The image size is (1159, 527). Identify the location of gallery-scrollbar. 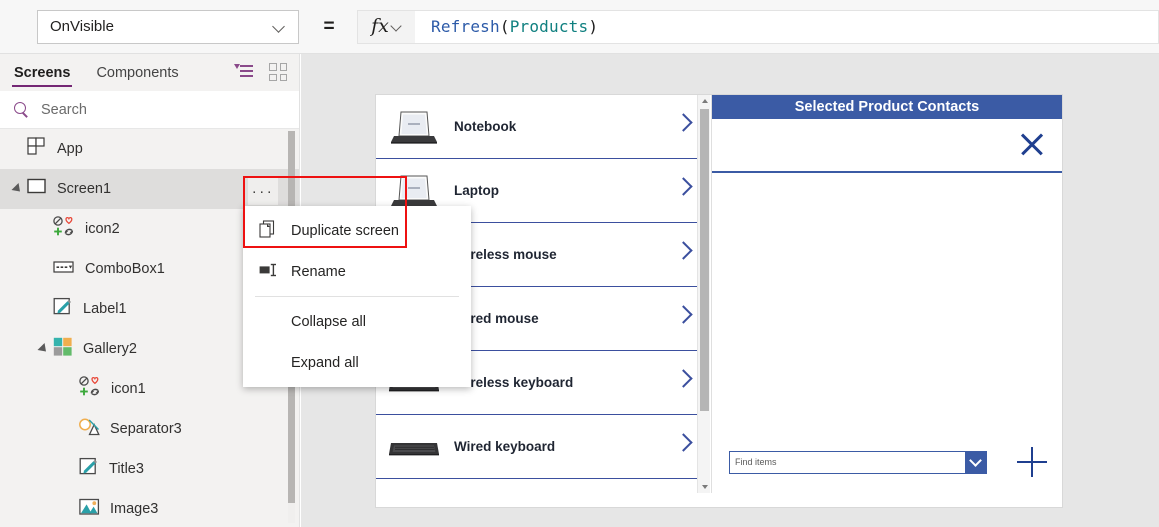
(703, 294).